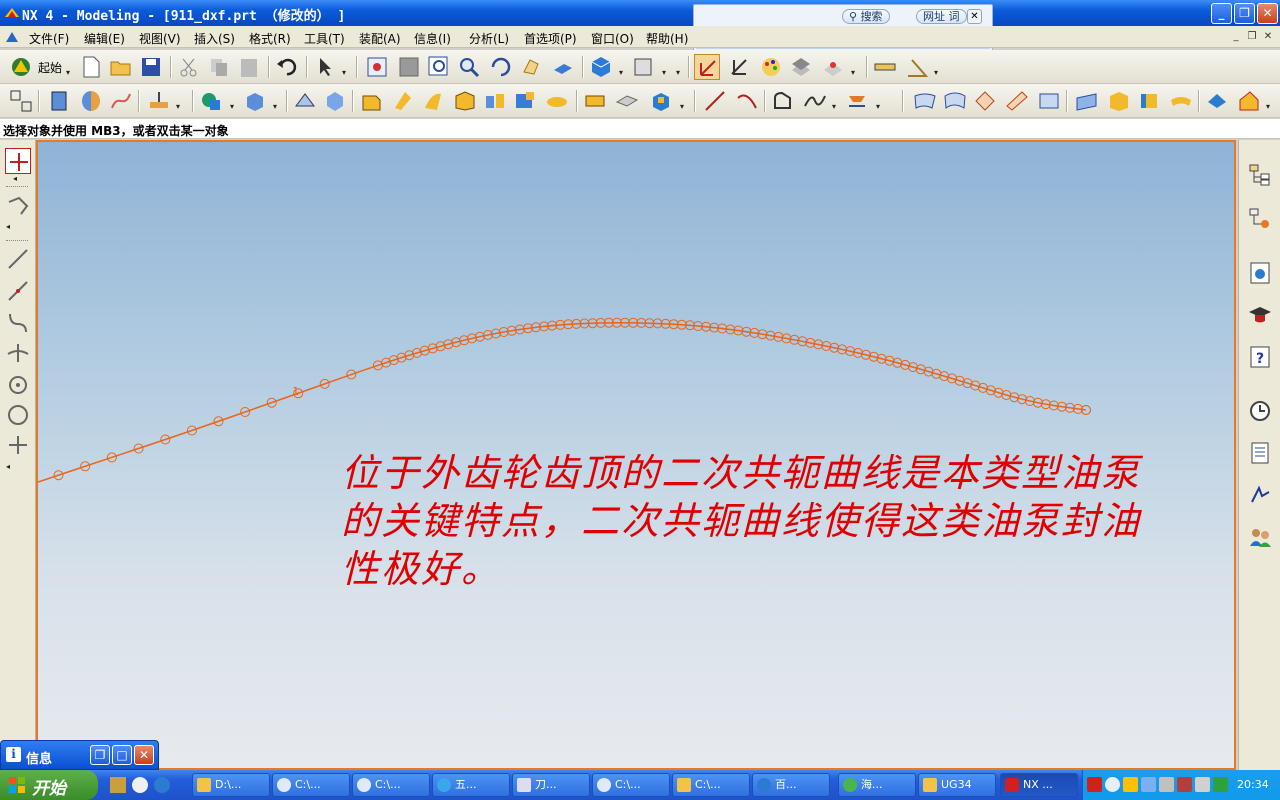  I want to click on wcs-button, so click(707, 67).